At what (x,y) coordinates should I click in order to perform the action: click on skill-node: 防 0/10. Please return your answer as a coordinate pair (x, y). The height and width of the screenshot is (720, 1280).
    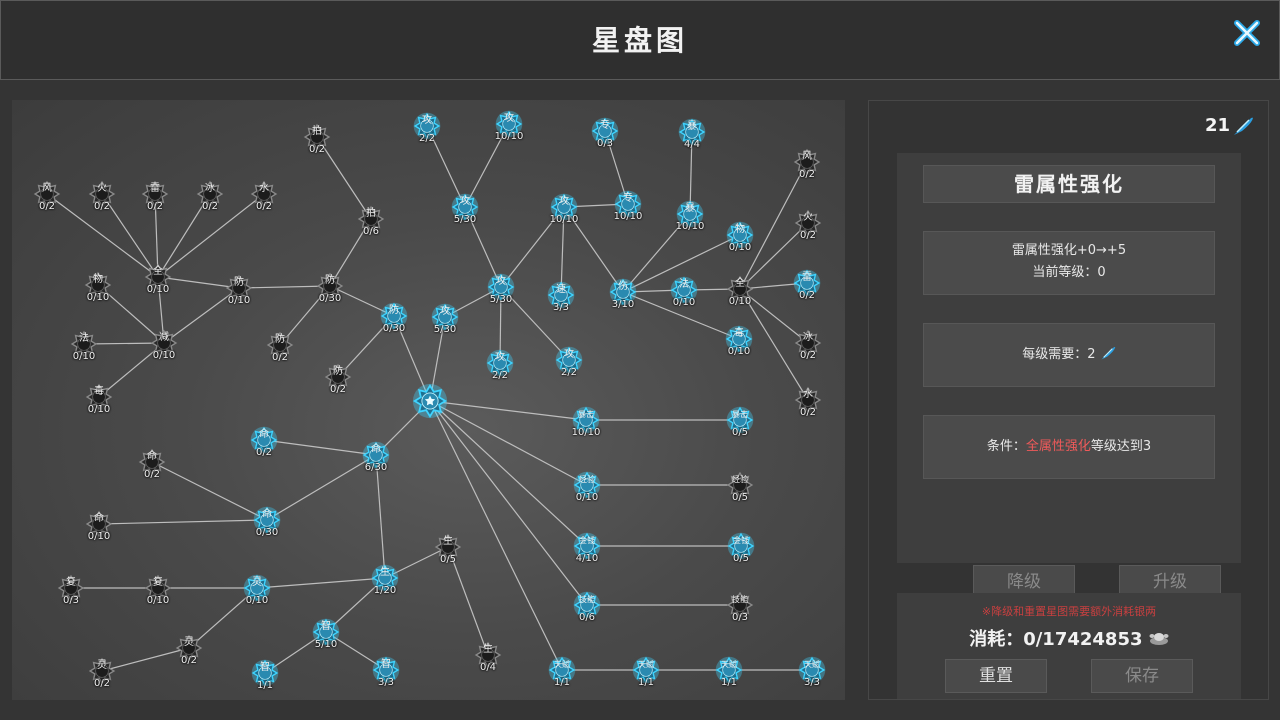
    Looking at the image, I should click on (239, 288).